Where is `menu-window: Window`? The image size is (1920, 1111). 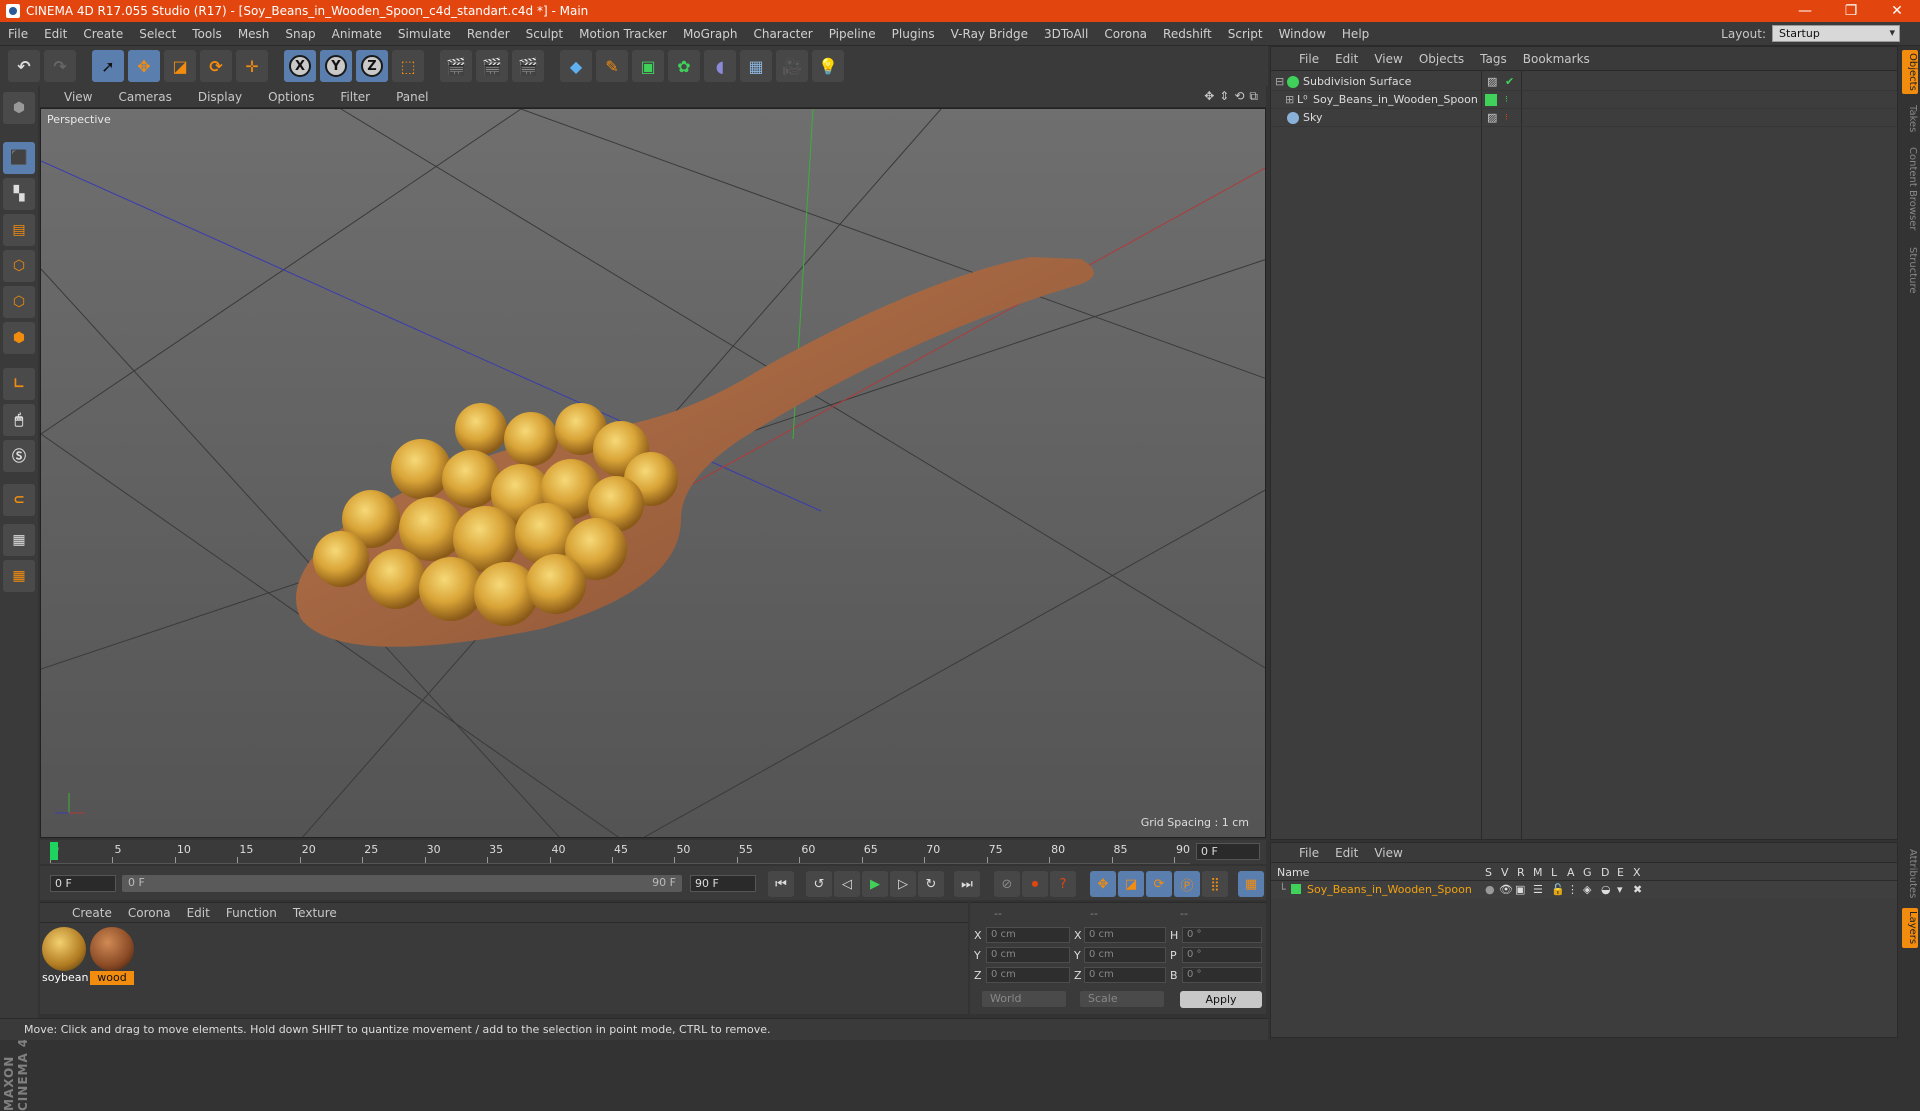 menu-window: Window is located at coordinates (1302, 34).